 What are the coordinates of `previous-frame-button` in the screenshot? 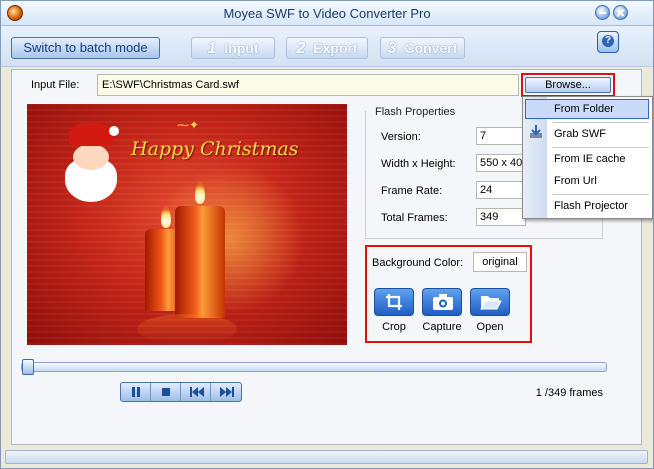 It's located at (196, 392).